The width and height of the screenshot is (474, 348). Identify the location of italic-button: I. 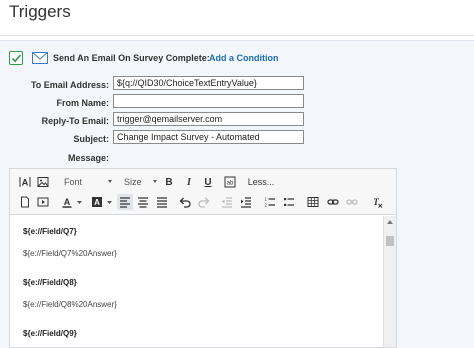
(189, 182).